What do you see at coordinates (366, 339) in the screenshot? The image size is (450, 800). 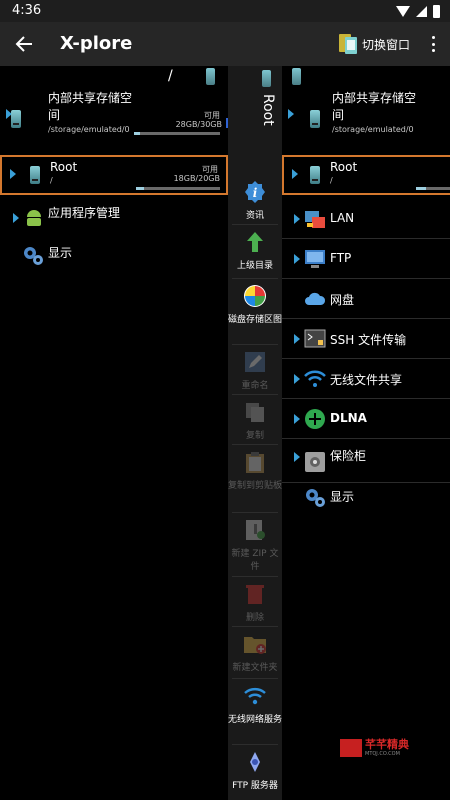 I see `menu-ssh: SSH 文件传输` at bounding box center [366, 339].